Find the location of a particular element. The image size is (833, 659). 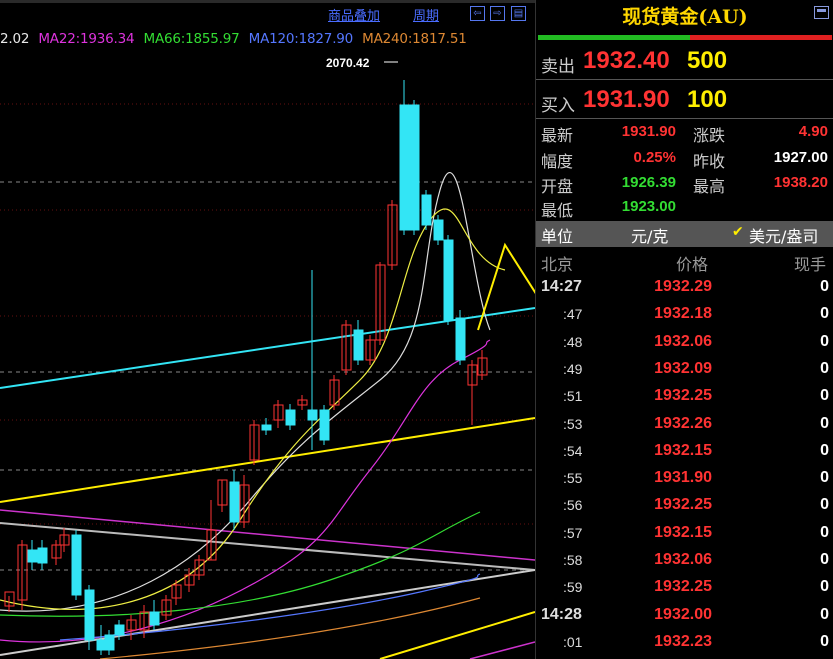

chart-toolbar: 商品叠加 周期 ⇦ ⇨ ▤ is located at coordinates (417, 15).